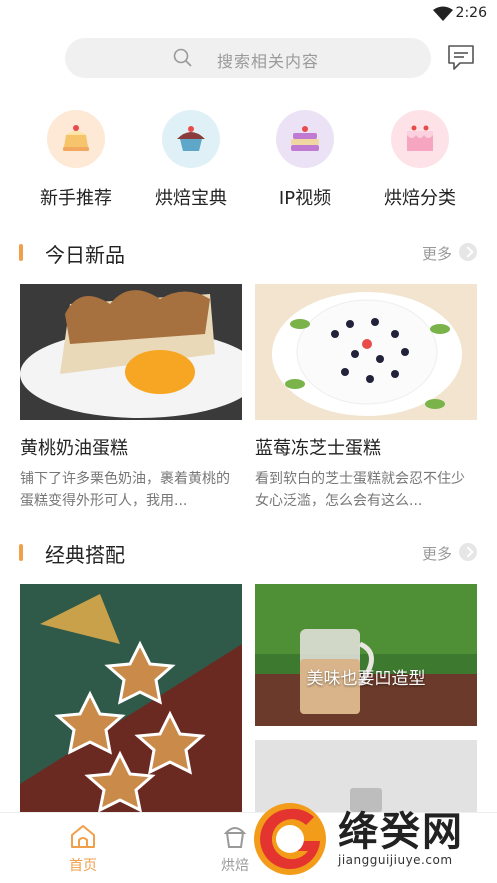  I want to click on bake-icon, so click(235, 837).